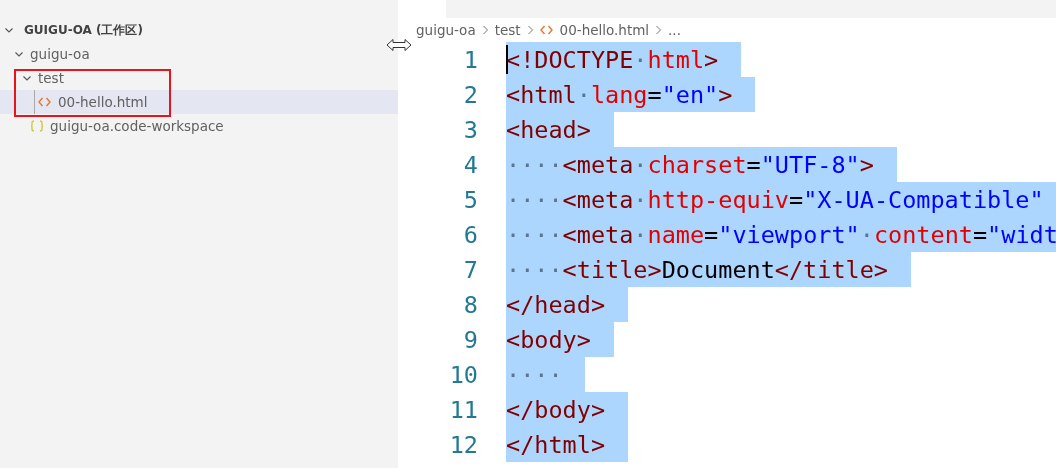 The height and width of the screenshot is (468, 1056). I want to click on line-number: 12, so click(463, 444).